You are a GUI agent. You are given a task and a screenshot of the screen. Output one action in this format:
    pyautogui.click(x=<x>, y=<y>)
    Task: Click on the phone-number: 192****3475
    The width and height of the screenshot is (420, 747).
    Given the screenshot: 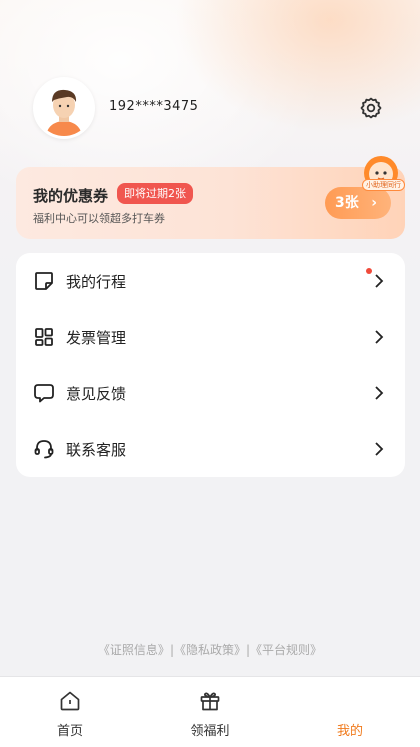 What is the action you would take?
    pyautogui.click(x=154, y=106)
    